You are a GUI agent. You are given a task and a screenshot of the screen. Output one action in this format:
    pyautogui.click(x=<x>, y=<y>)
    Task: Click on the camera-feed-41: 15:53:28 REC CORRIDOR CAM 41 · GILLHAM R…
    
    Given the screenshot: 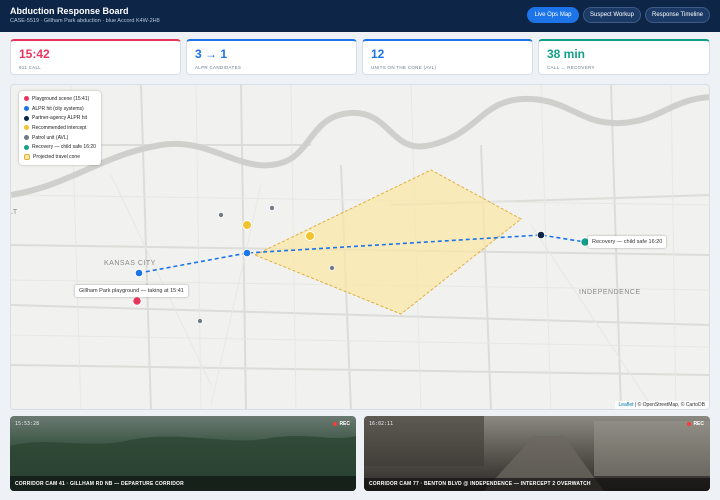 What is the action you would take?
    pyautogui.click(x=183, y=453)
    